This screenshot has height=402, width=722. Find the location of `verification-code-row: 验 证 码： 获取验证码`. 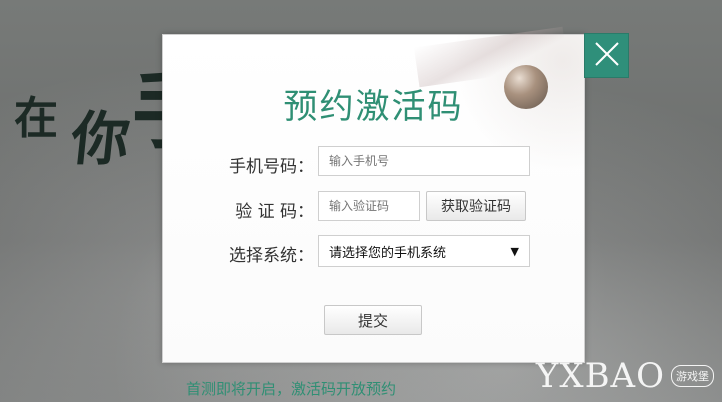

verification-code-row: 验 证 码： 获取验证码 is located at coordinates (373, 207).